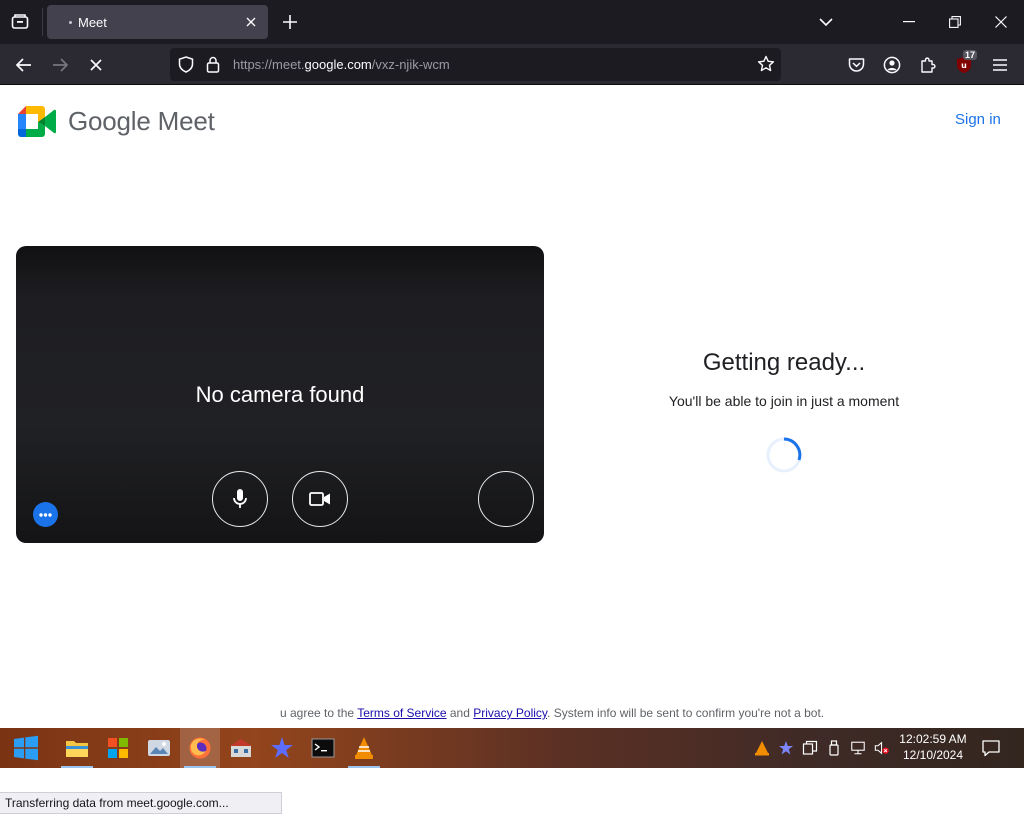 This screenshot has width=1024, height=814. I want to click on clock-time: 12:02:59 AM, so click(933, 739).